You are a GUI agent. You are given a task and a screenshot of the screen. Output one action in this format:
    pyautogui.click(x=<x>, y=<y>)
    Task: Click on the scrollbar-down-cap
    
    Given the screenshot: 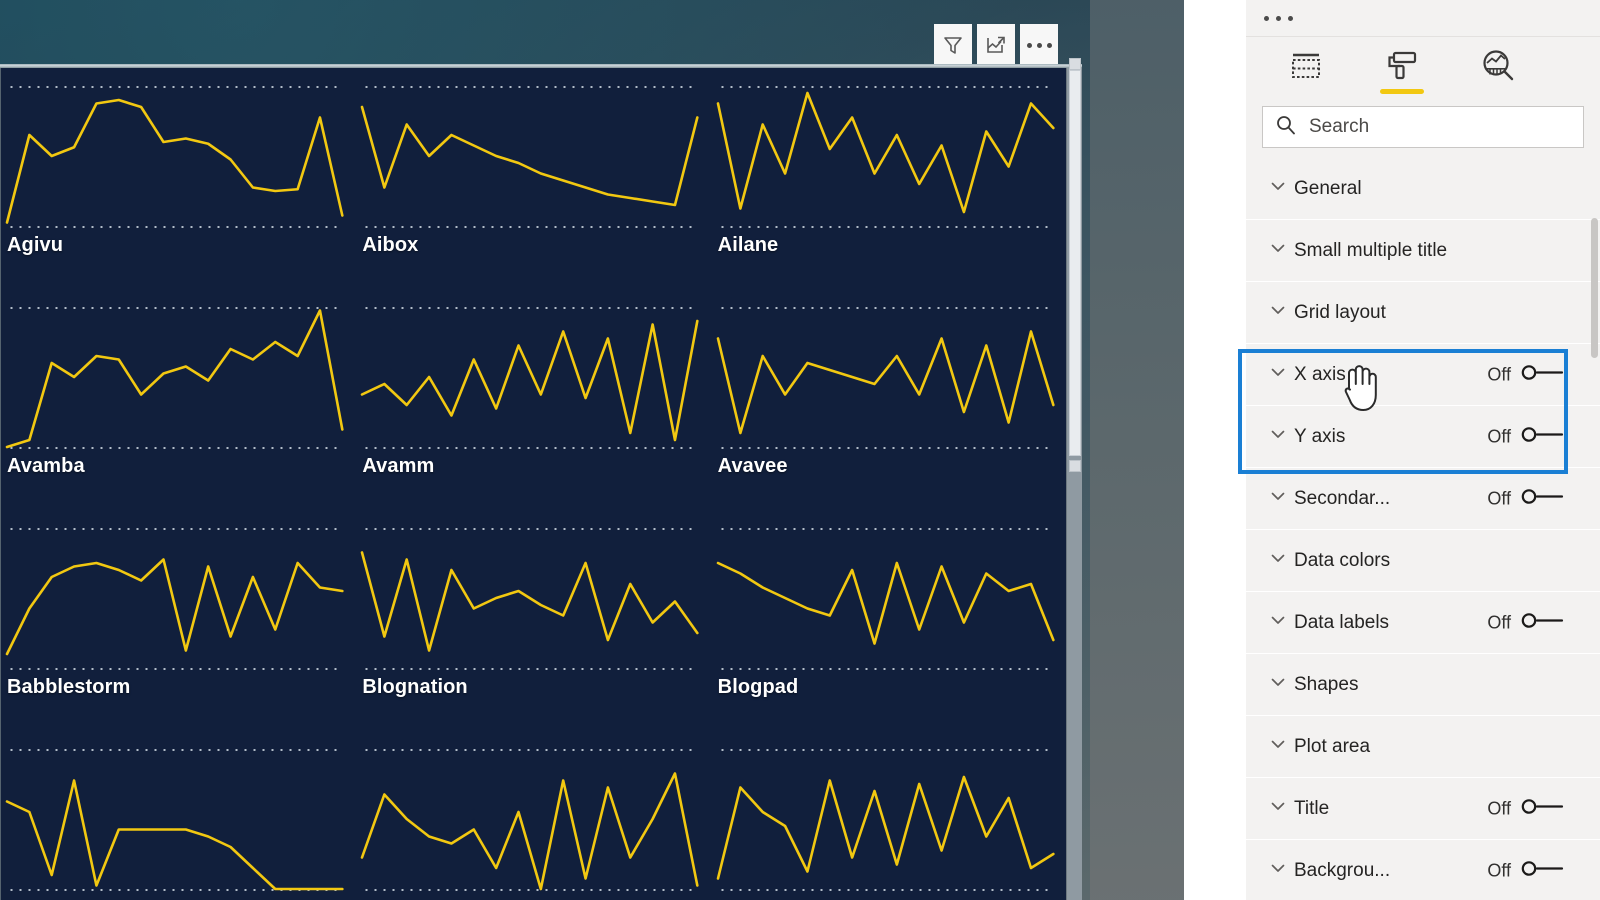 What is the action you would take?
    pyautogui.click(x=1075, y=466)
    